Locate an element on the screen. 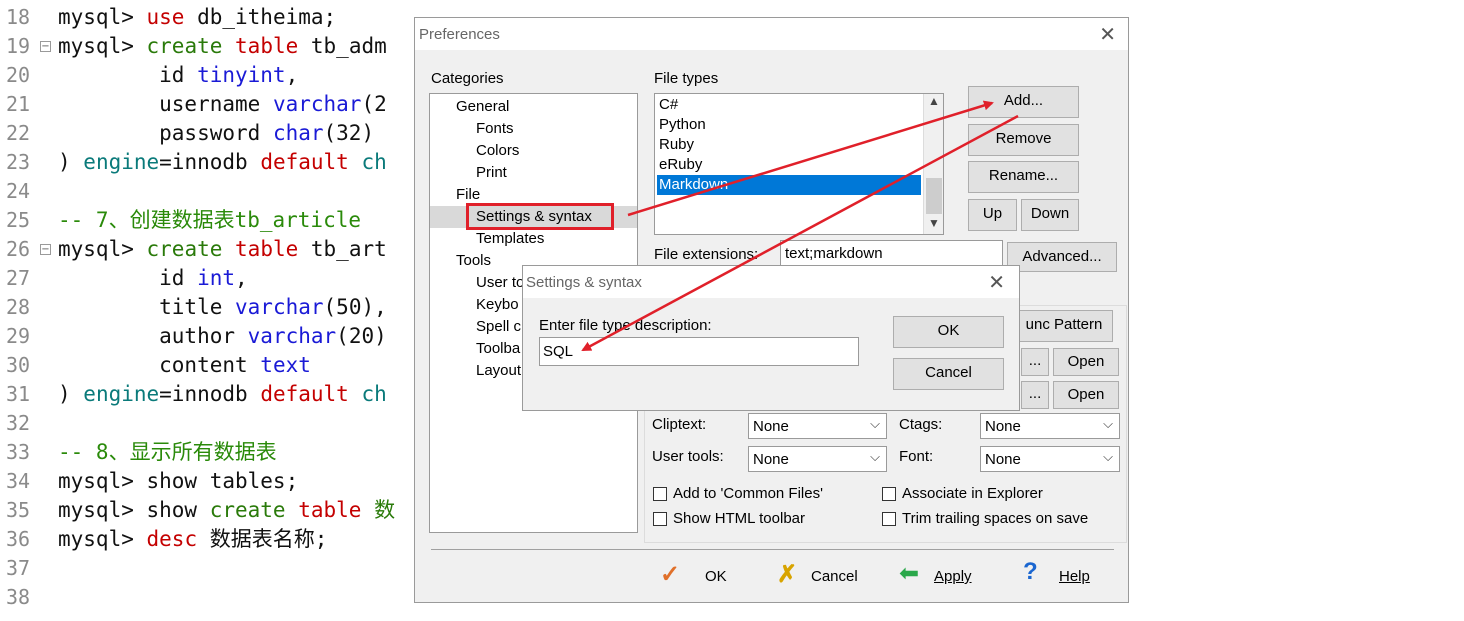 This screenshot has width=1464, height=621. html-toolbar-label: Show HTML toolbar is located at coordinates (739, 518).